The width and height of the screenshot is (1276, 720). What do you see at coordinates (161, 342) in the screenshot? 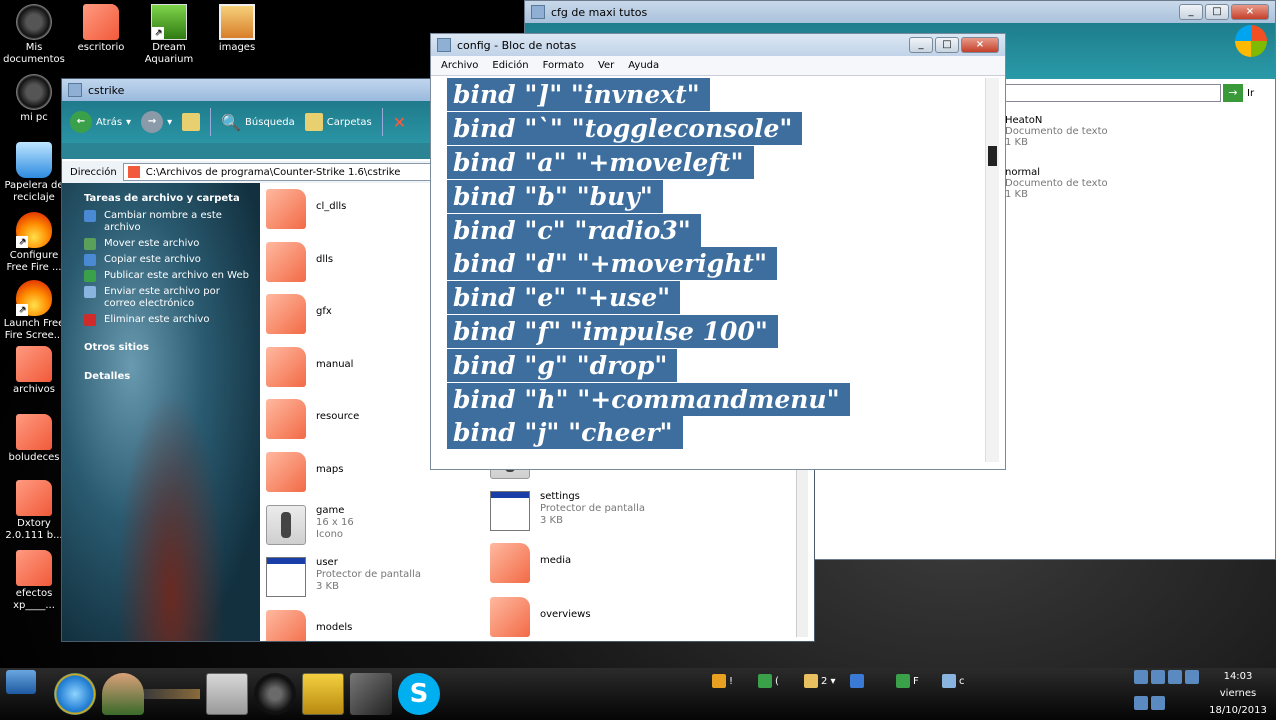
I see `other-places-heading: Otros sitios` at bounding box center [161, 342].